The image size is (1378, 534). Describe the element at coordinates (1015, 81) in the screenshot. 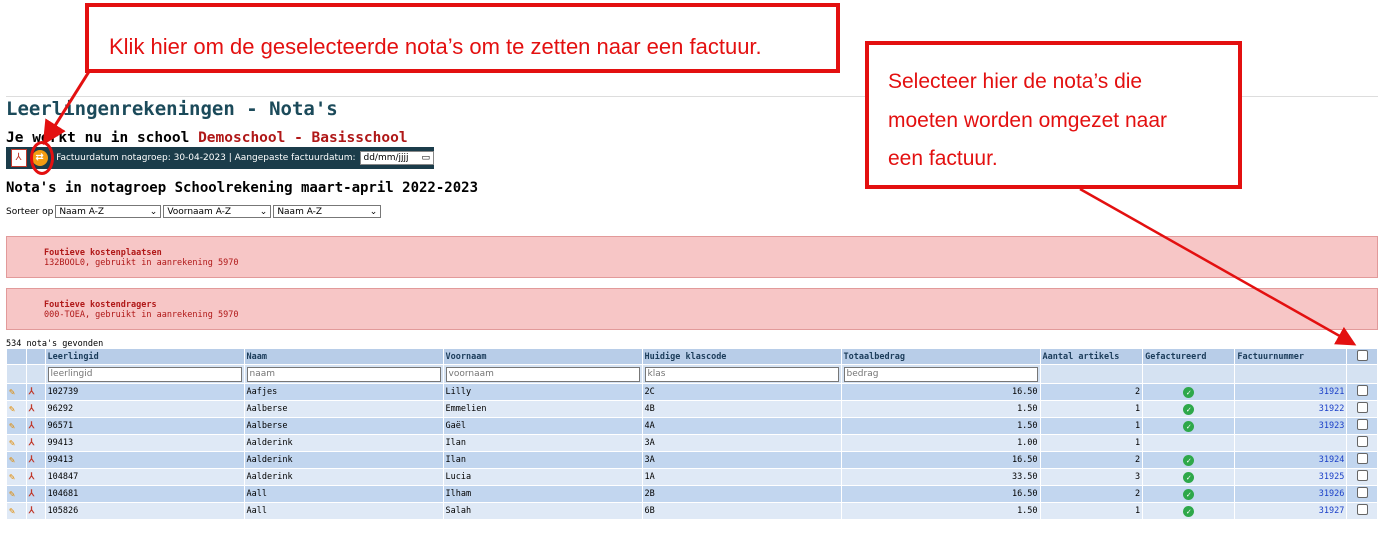

I see `callout-select-line: Selecteer hier de nota’s die` at that location.